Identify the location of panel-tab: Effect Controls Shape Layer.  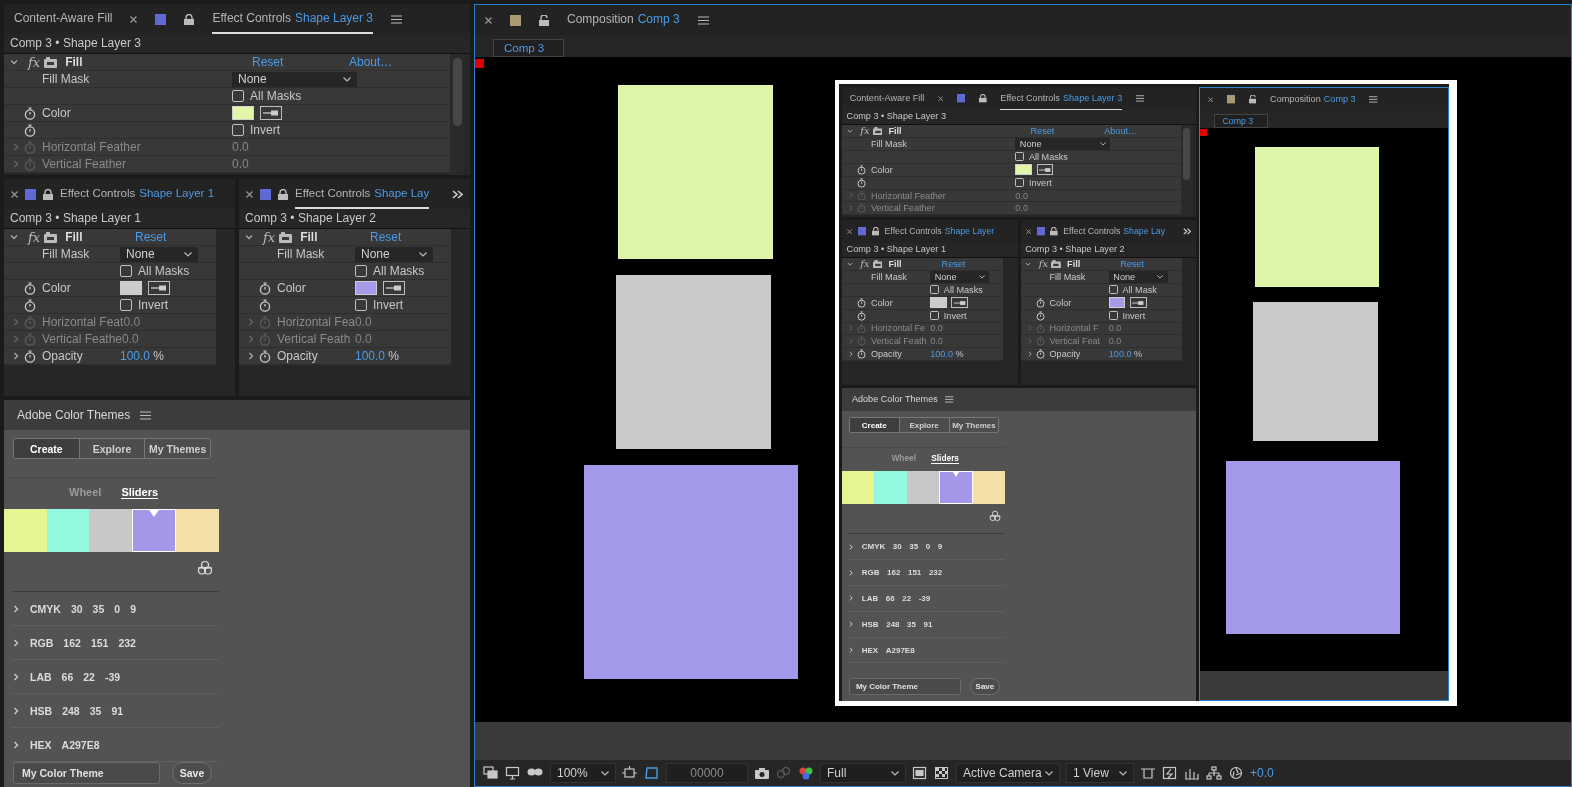
(939, 231).